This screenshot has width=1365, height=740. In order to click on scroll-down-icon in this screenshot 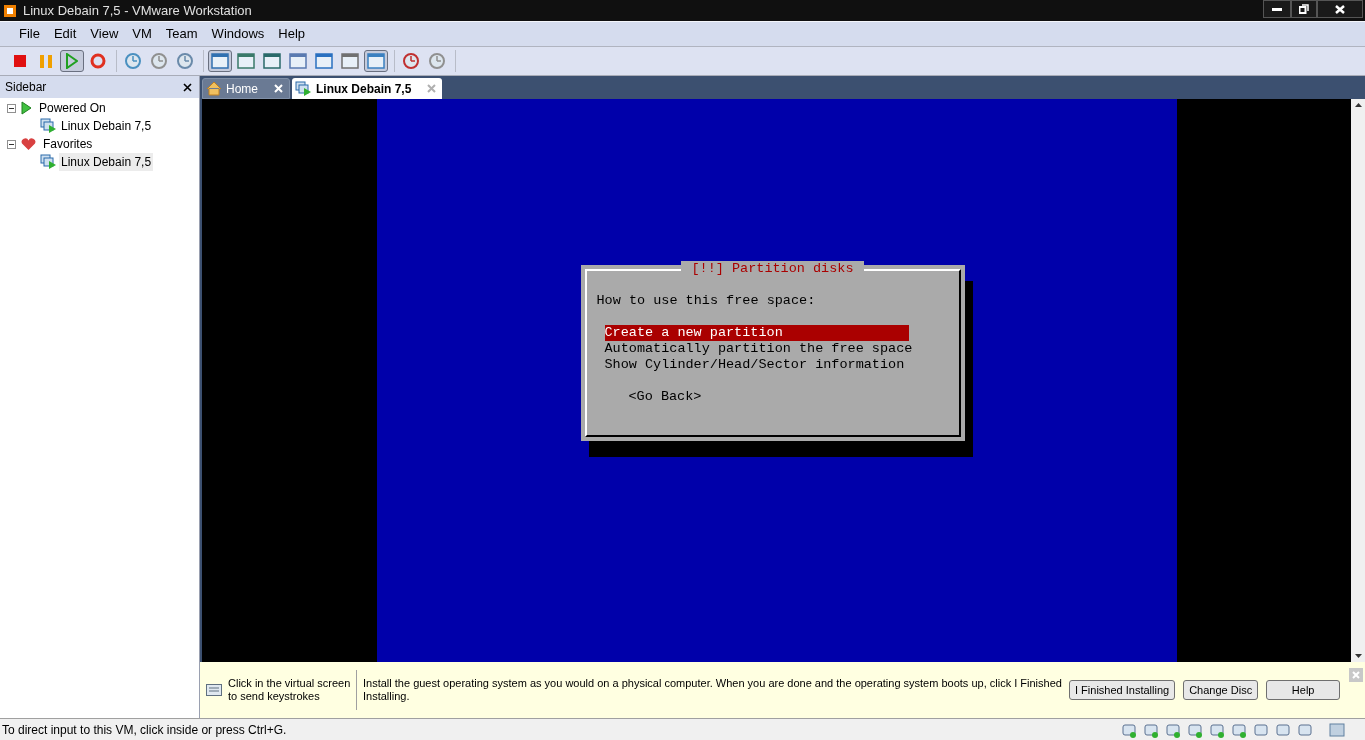, I will do `click(1358, 656)`.